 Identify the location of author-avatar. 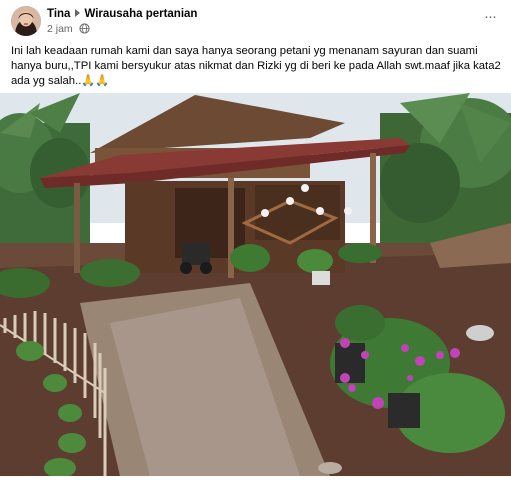
(26, 21).